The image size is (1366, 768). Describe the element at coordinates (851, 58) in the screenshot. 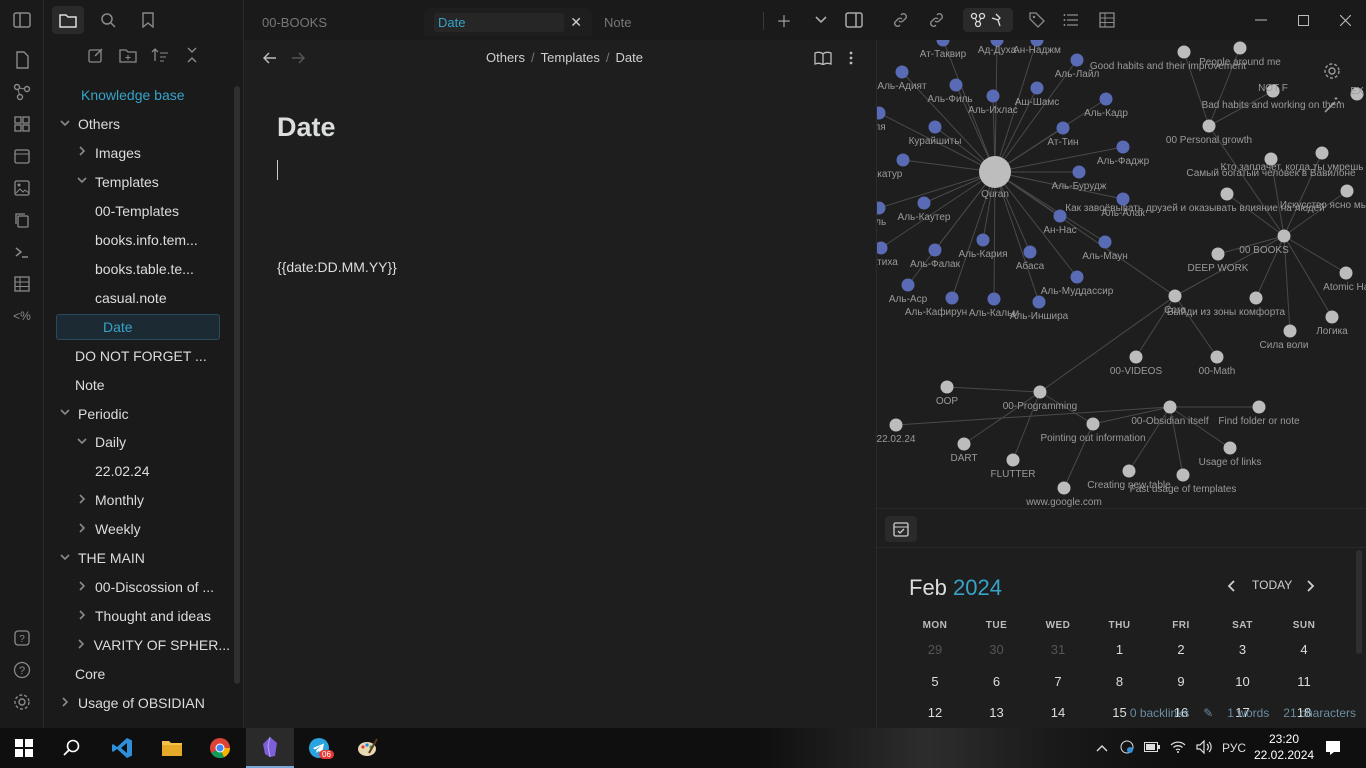

I see `more-options-icon` at that location.